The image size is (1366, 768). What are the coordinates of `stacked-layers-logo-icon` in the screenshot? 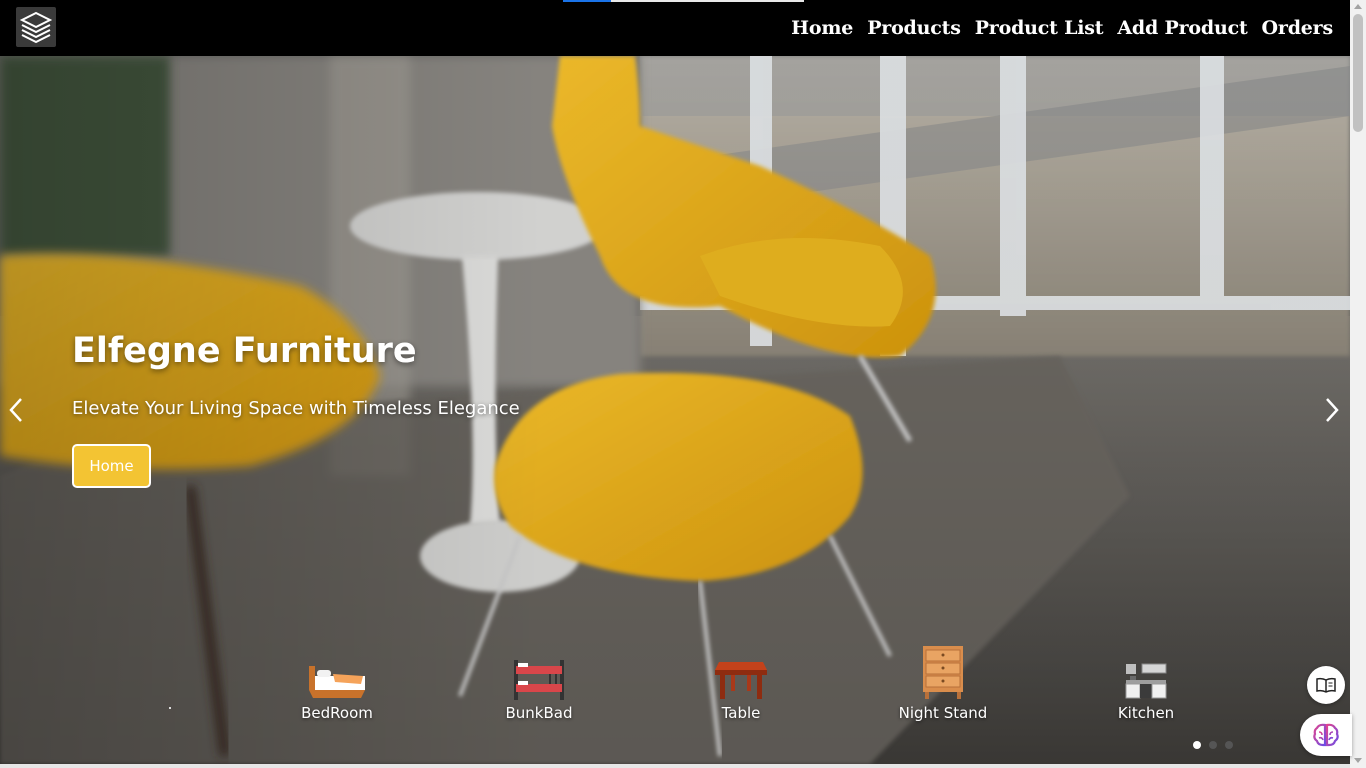 It's located at (36, 27).